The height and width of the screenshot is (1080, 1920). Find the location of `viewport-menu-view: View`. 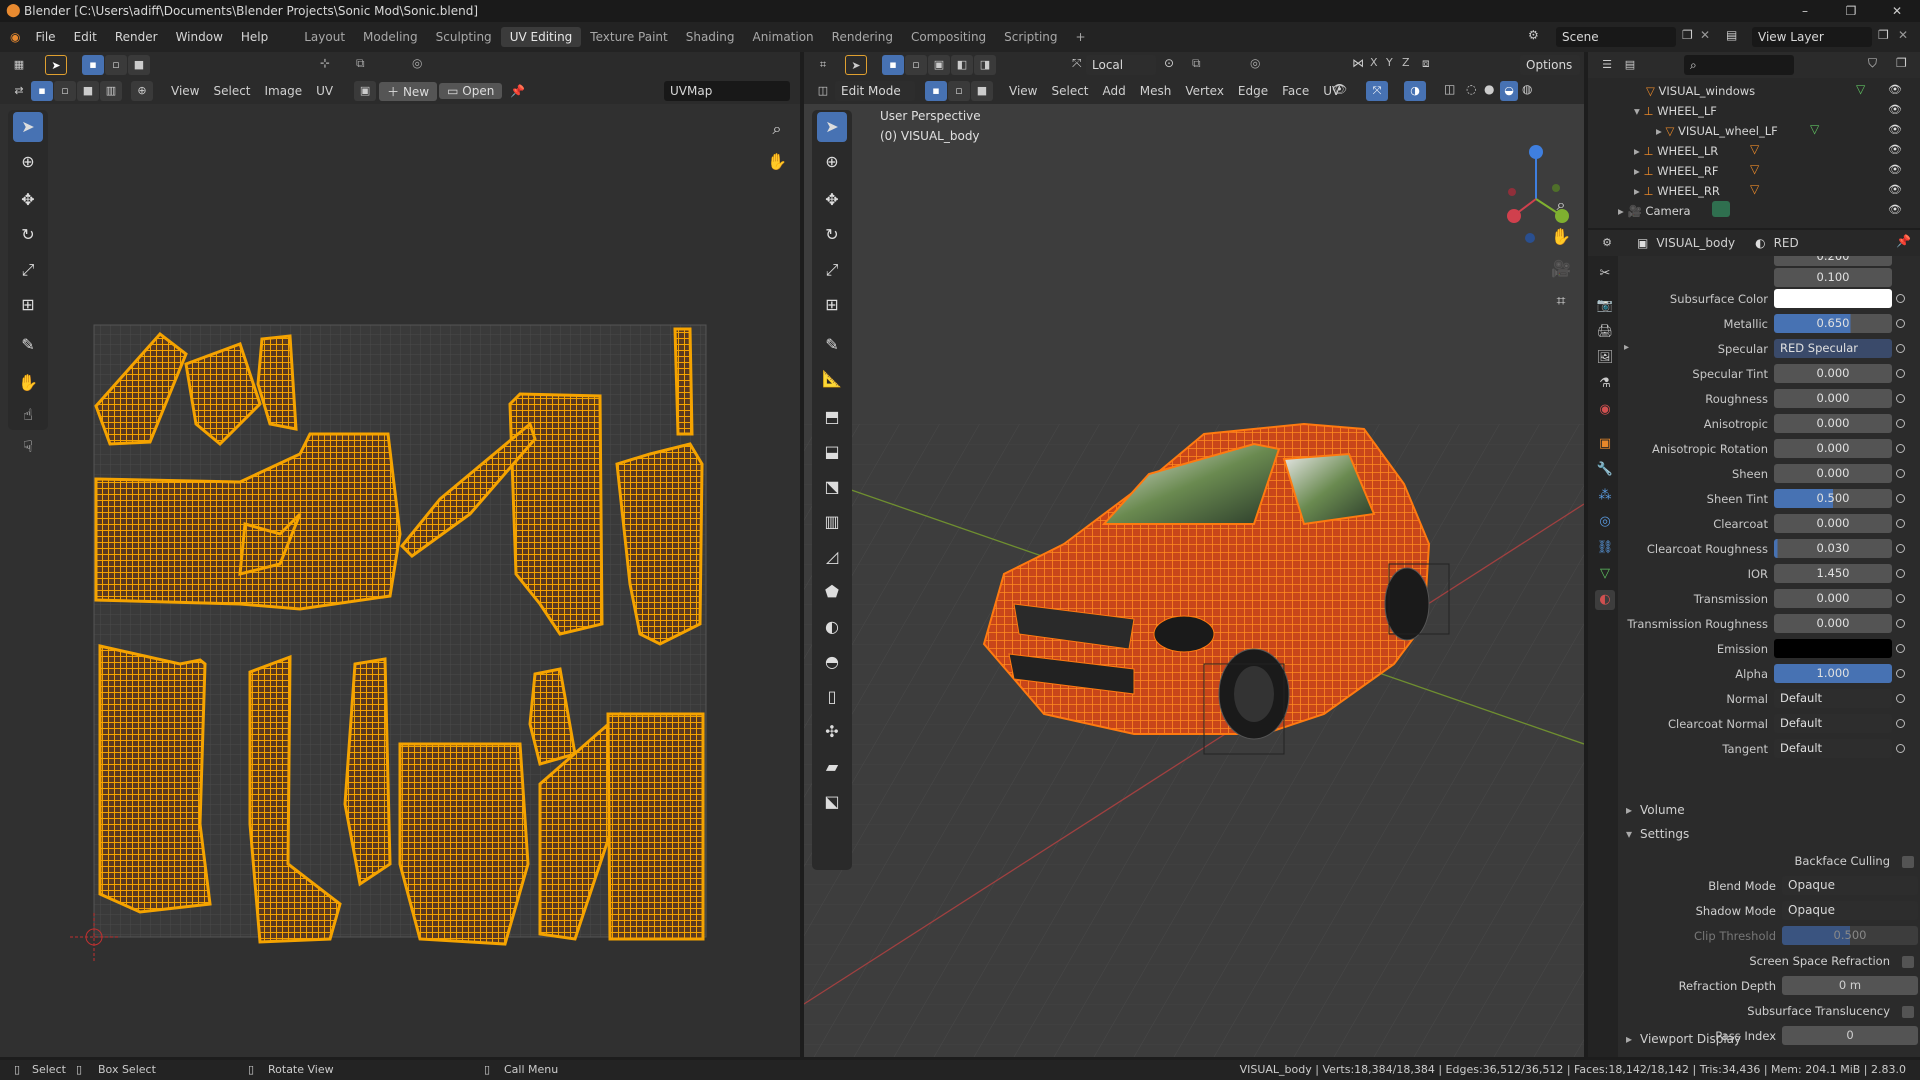

viewport-menu-view: View is located at coordinates (1023, 91).